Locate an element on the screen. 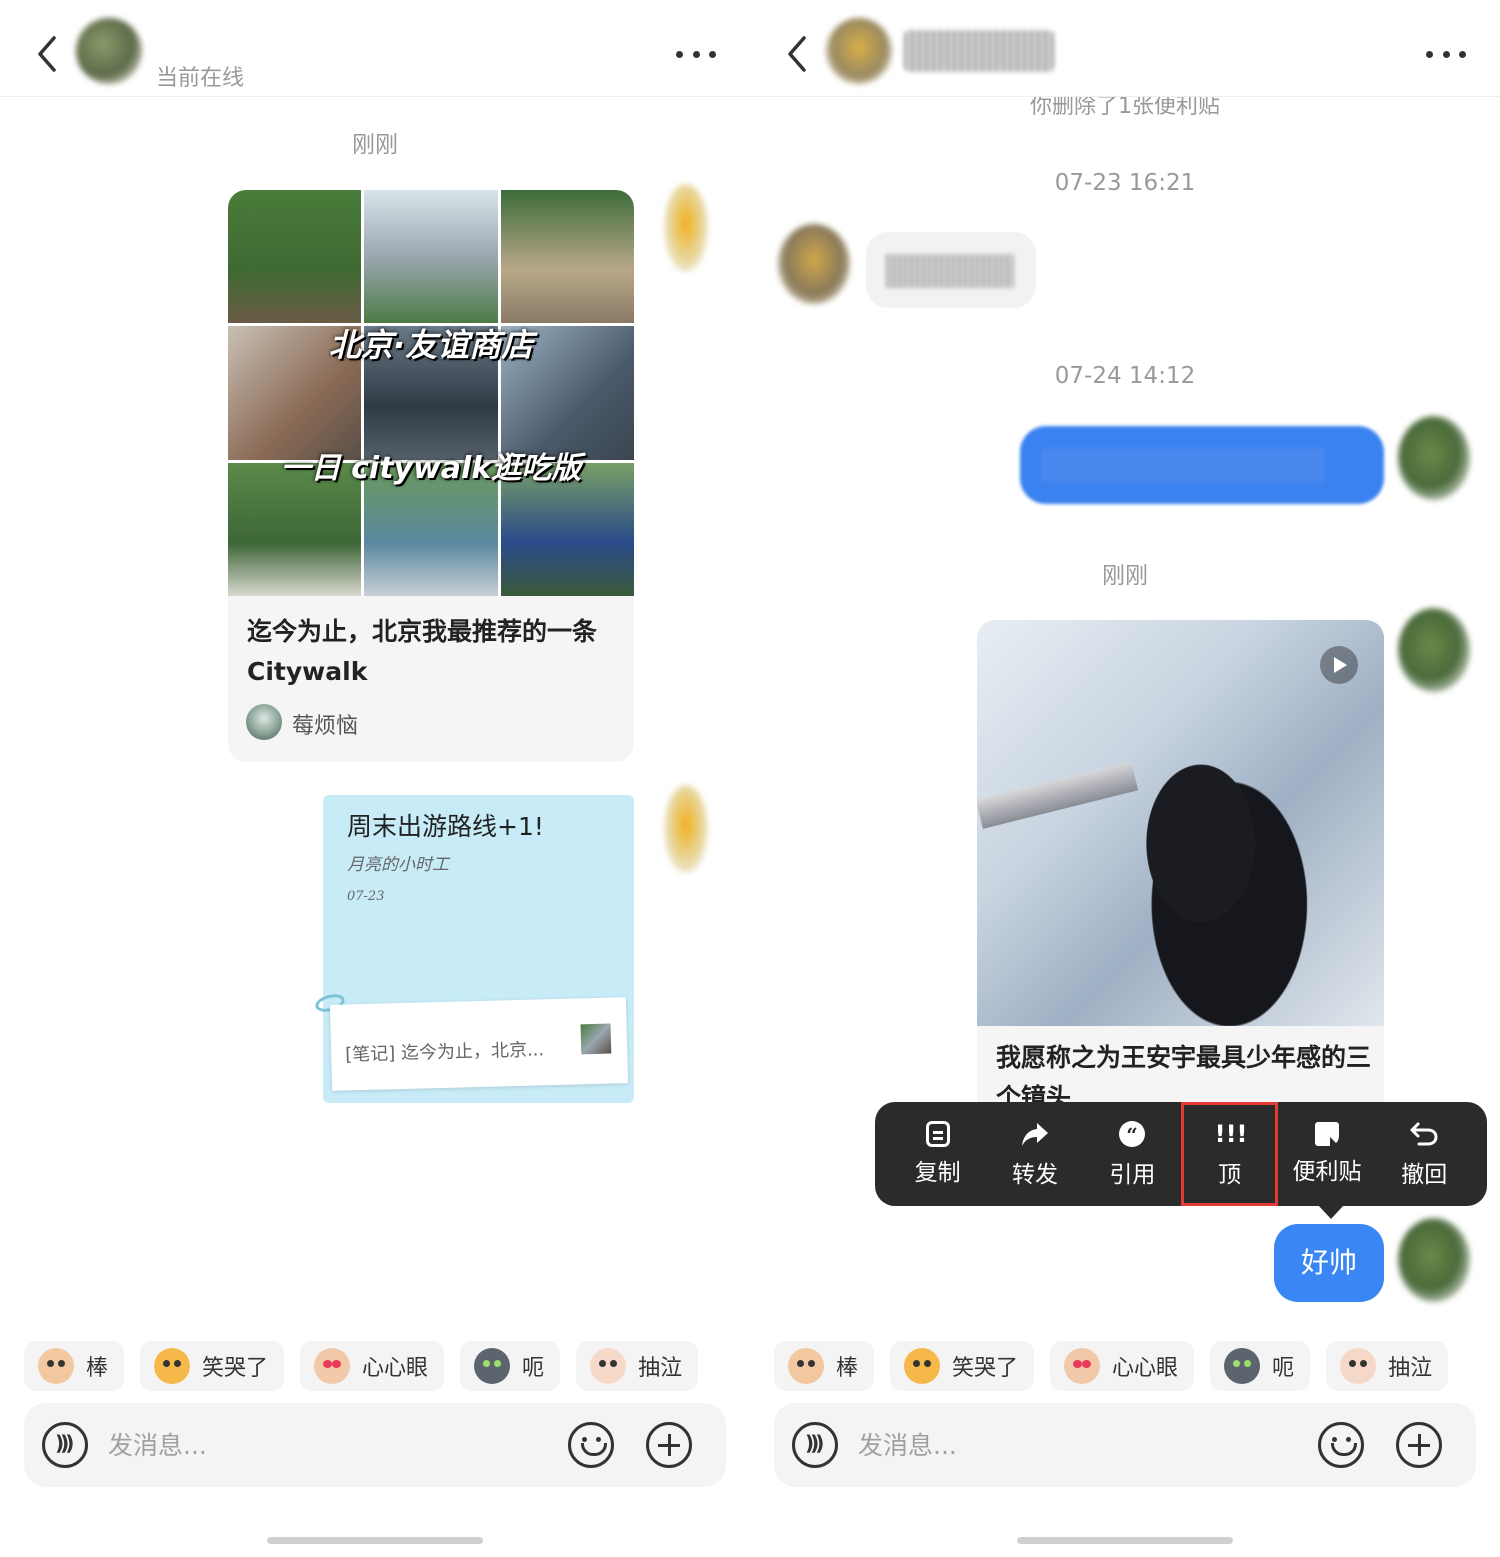  peer-name-blurred is located at coordinates (979, 51).